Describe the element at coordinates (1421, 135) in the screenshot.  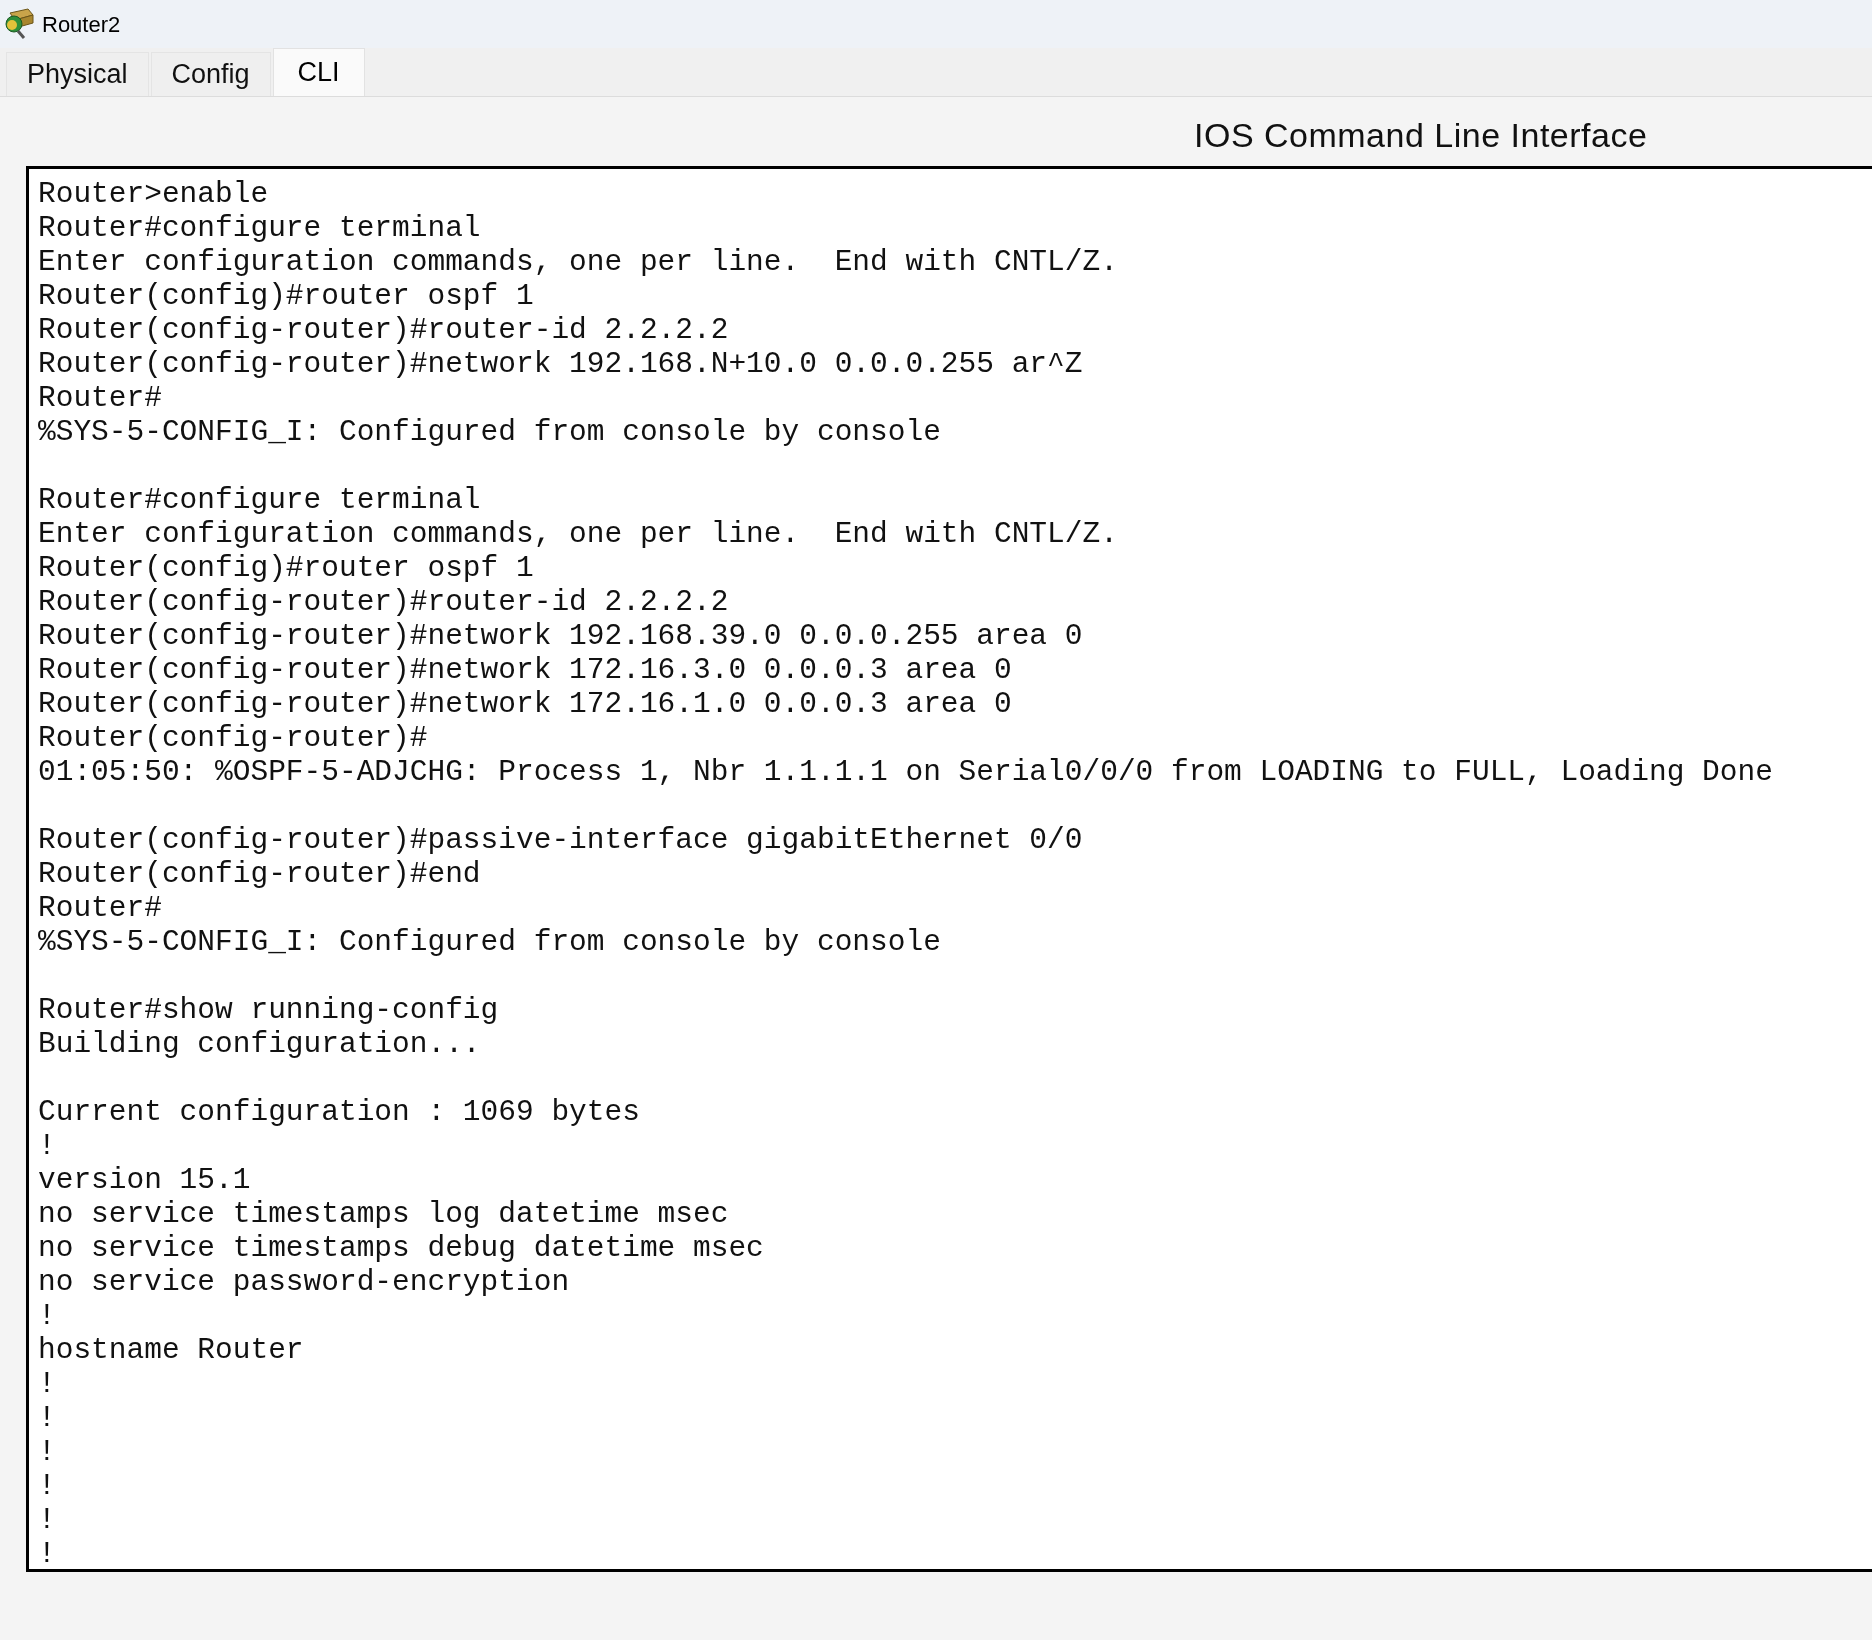
I see `cli-heading: IOS Command Line Interface` at that location.